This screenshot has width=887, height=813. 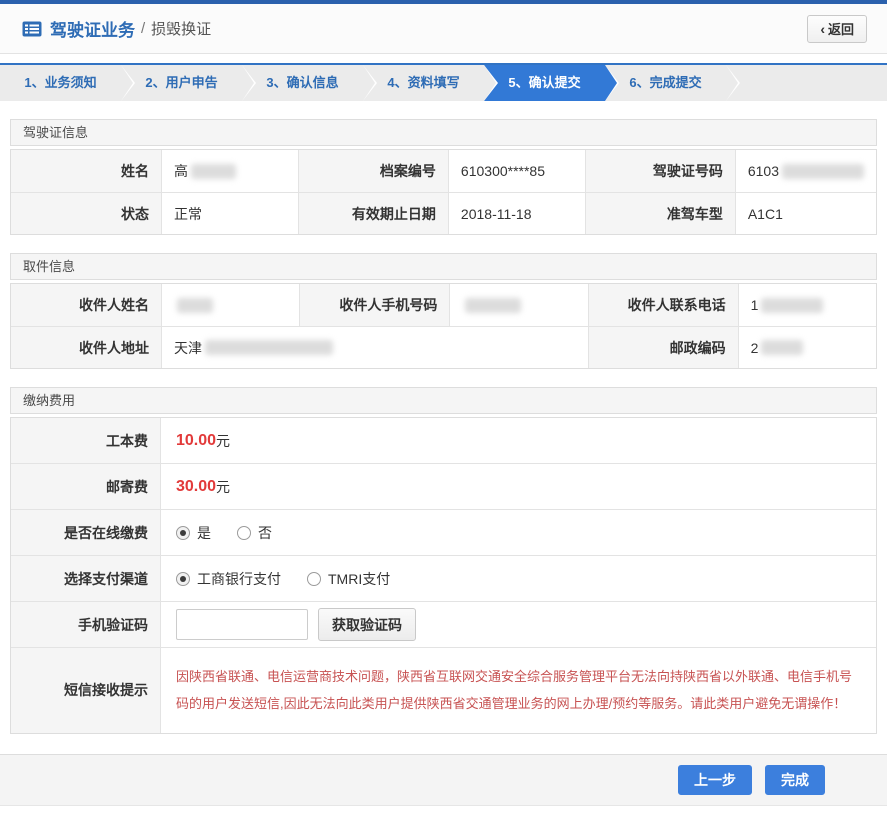 I want to click on sms-code-label: 手机验证码, so click(x=86, y=624).